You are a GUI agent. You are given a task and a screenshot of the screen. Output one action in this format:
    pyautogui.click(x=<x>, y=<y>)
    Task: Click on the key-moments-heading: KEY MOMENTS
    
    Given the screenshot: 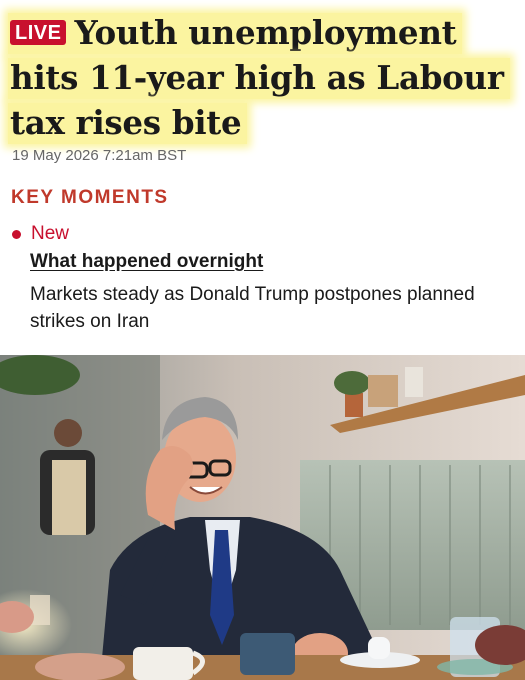 What is the action you would take?
    pyautogui.click(x=90, y=197)
    